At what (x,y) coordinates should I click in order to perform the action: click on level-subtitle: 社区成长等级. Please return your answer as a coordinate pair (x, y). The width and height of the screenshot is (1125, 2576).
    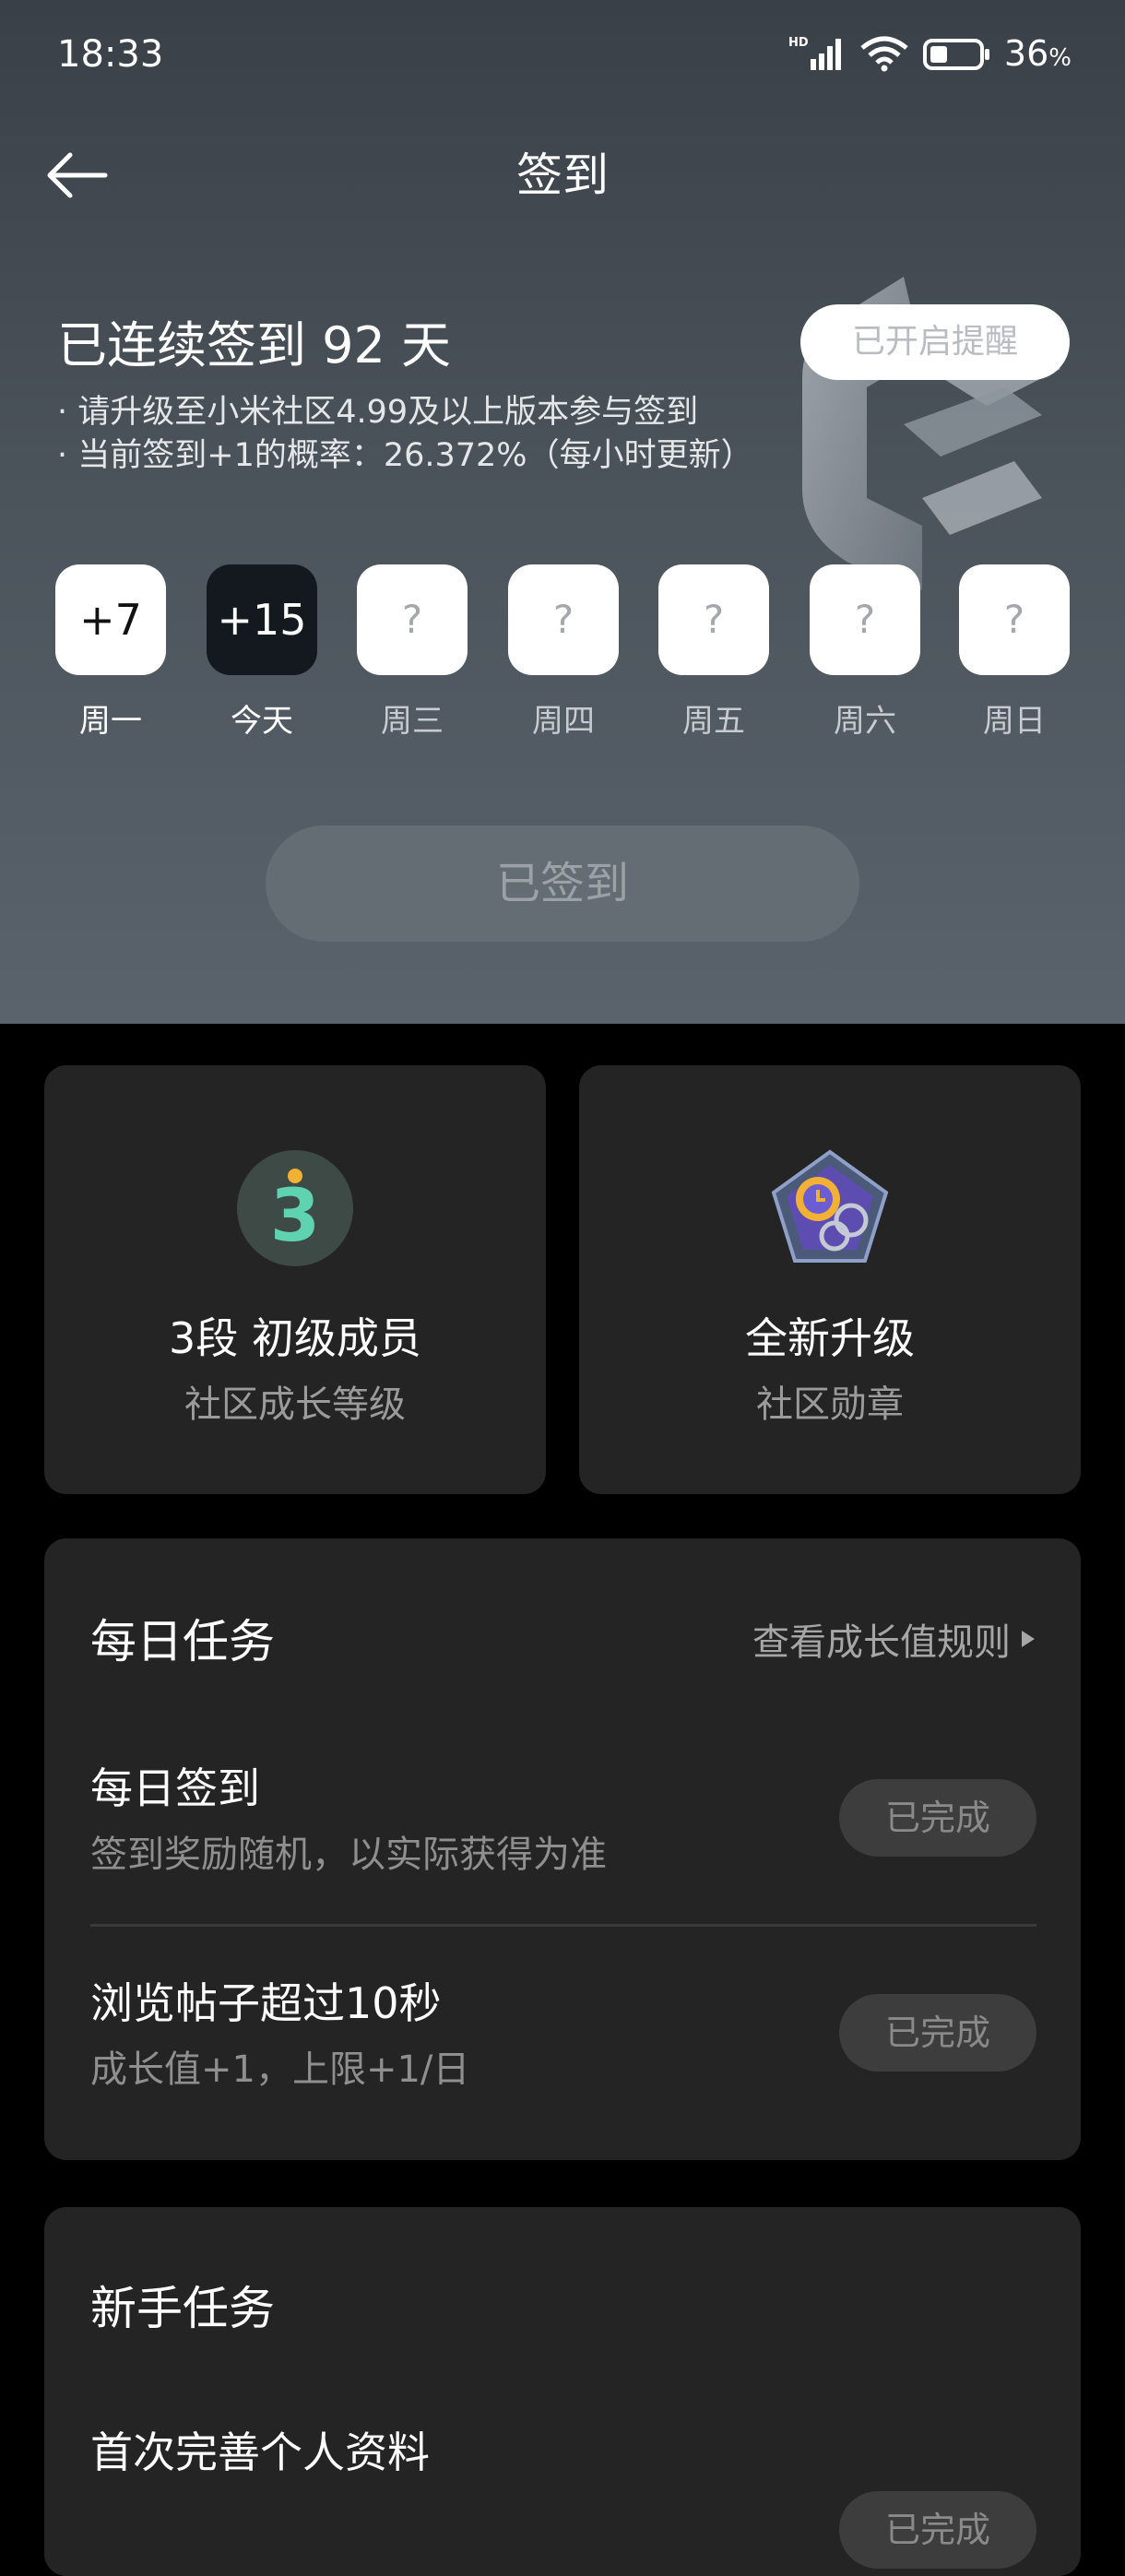
    Looking at the image, I should click on (295, 1404).